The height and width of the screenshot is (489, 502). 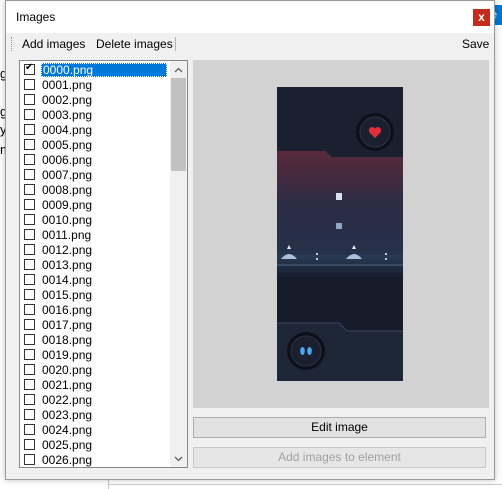 I want to click on scroll-down-button, so click(x=178, y=458).